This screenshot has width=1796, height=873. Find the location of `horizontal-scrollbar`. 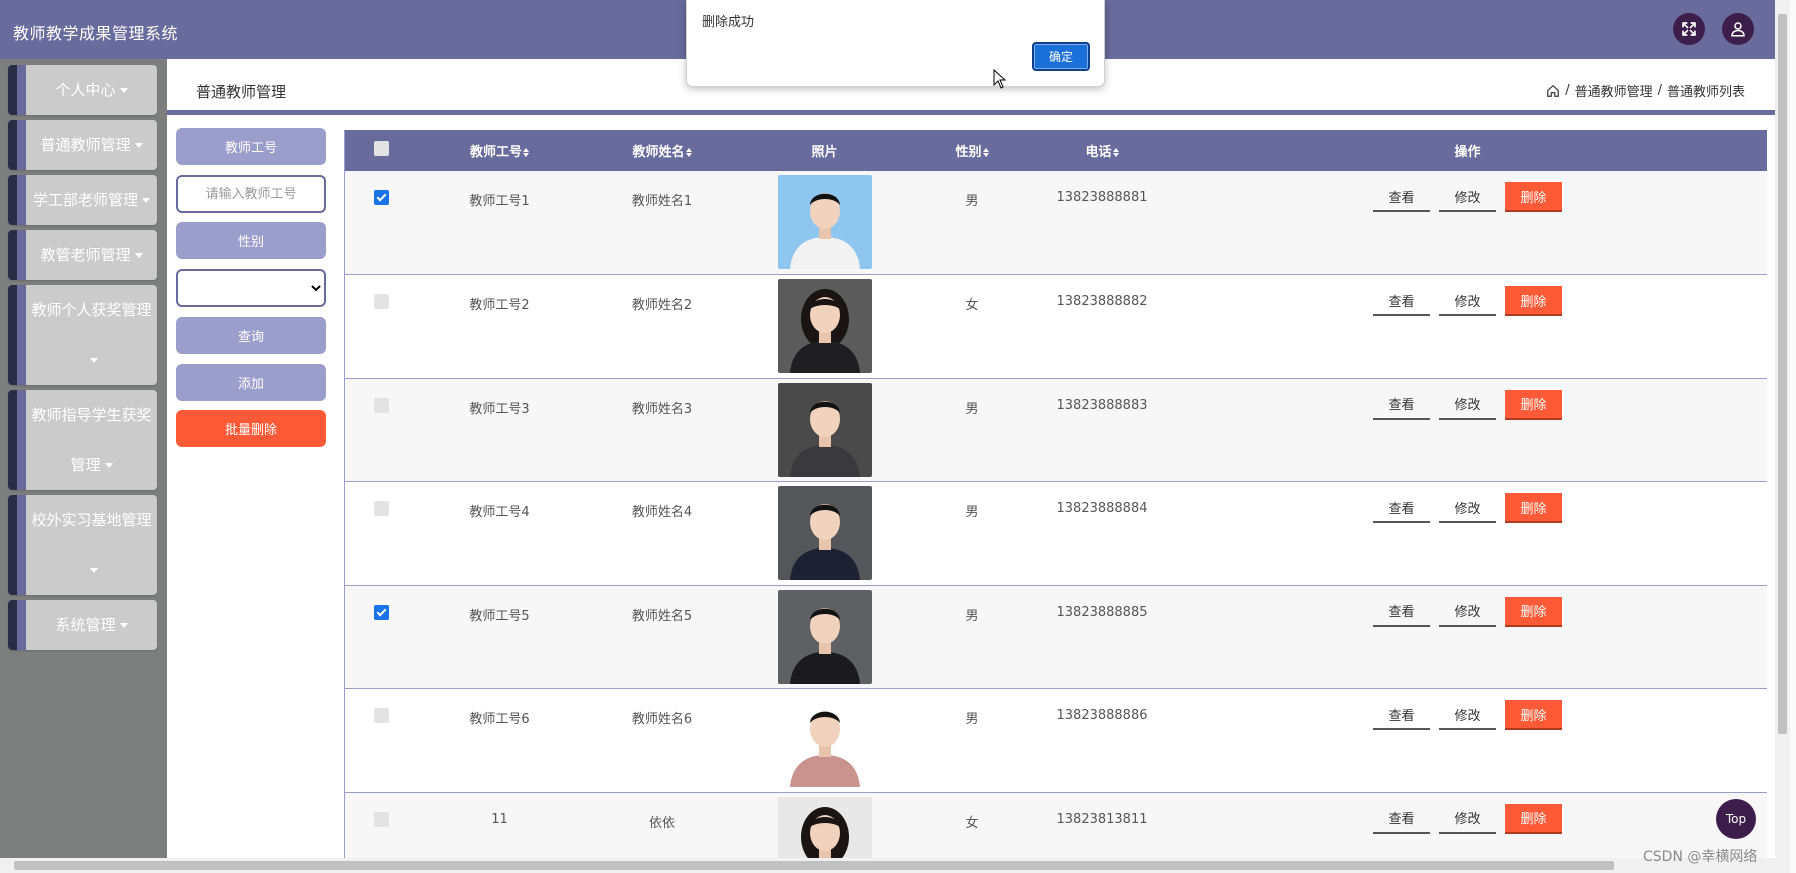

horizontal-scrollbar is located at coordinates (887, 865).